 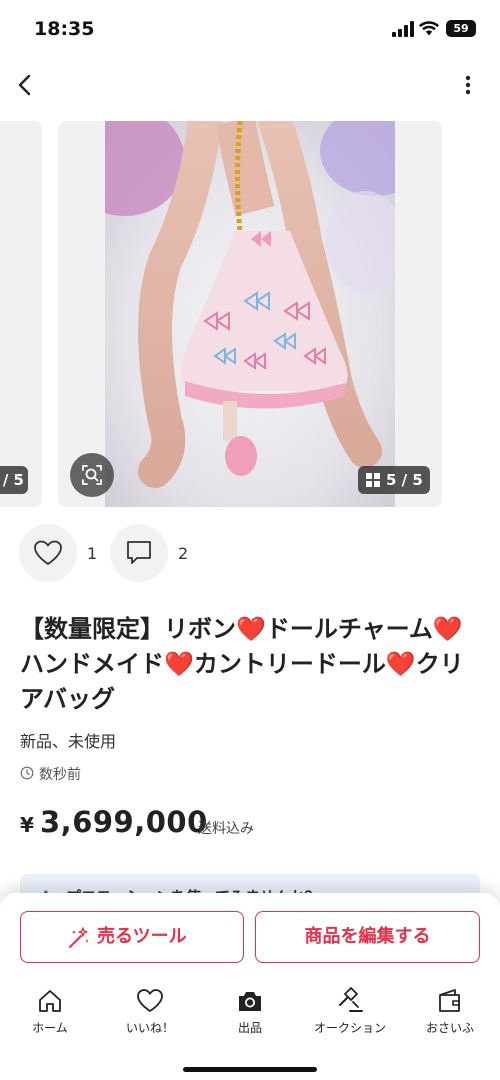 I want to click on comment-button, so click(x=139, y=553).